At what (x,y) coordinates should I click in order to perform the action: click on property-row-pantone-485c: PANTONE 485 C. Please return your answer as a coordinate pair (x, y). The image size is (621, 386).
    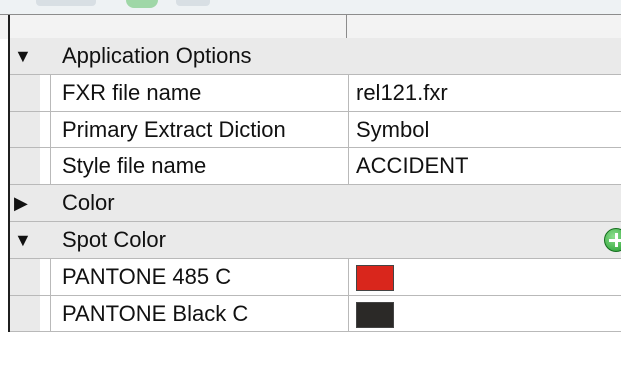
    Looking at the image, I should click on (315, 277).